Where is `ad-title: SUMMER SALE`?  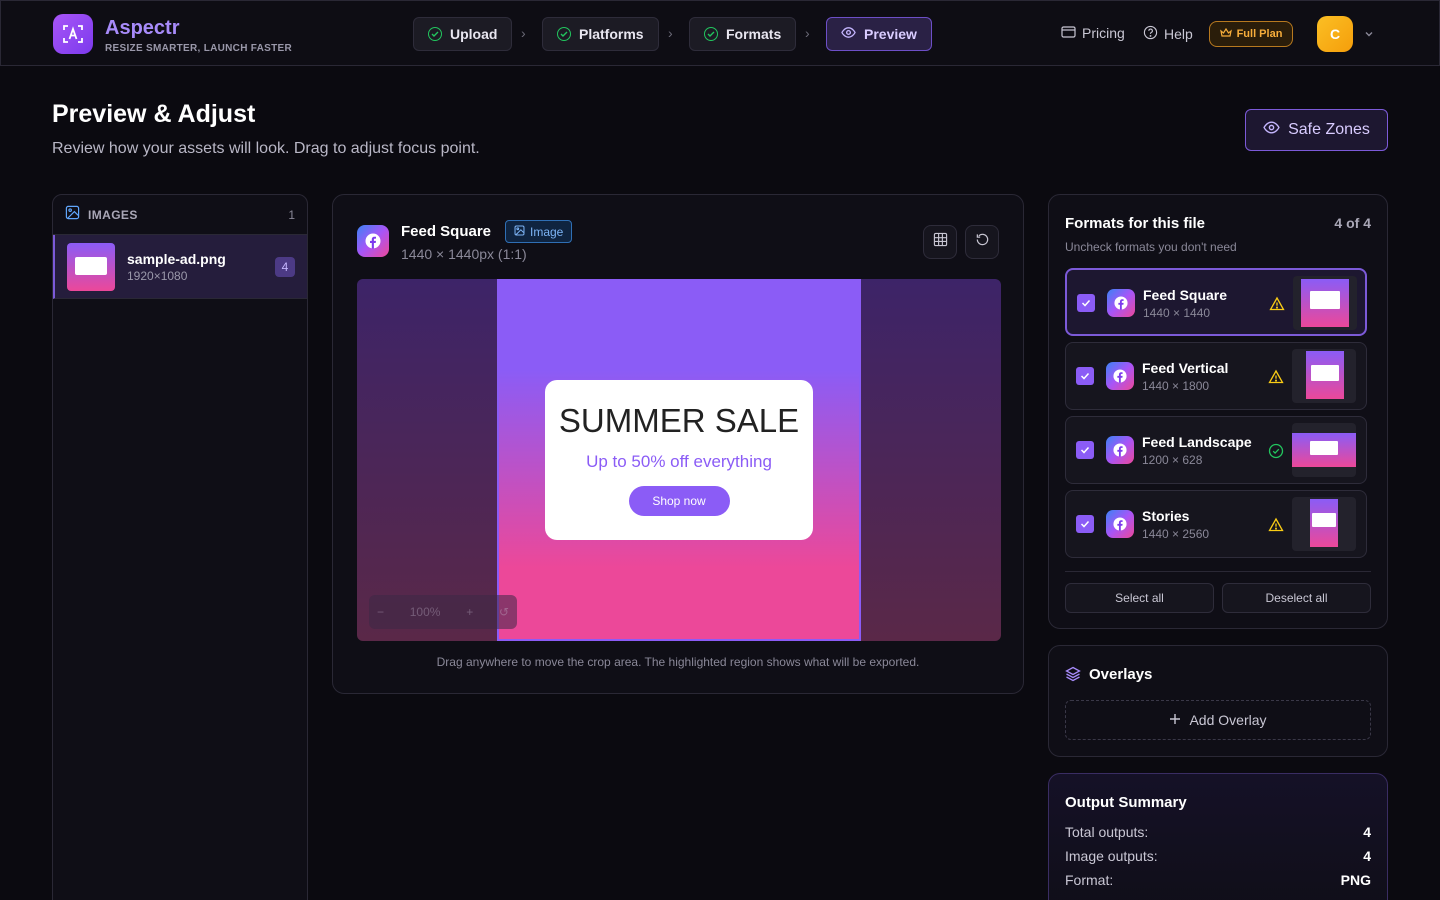
ad-title: SUMMER SALE is located at coordinates (679, 420).